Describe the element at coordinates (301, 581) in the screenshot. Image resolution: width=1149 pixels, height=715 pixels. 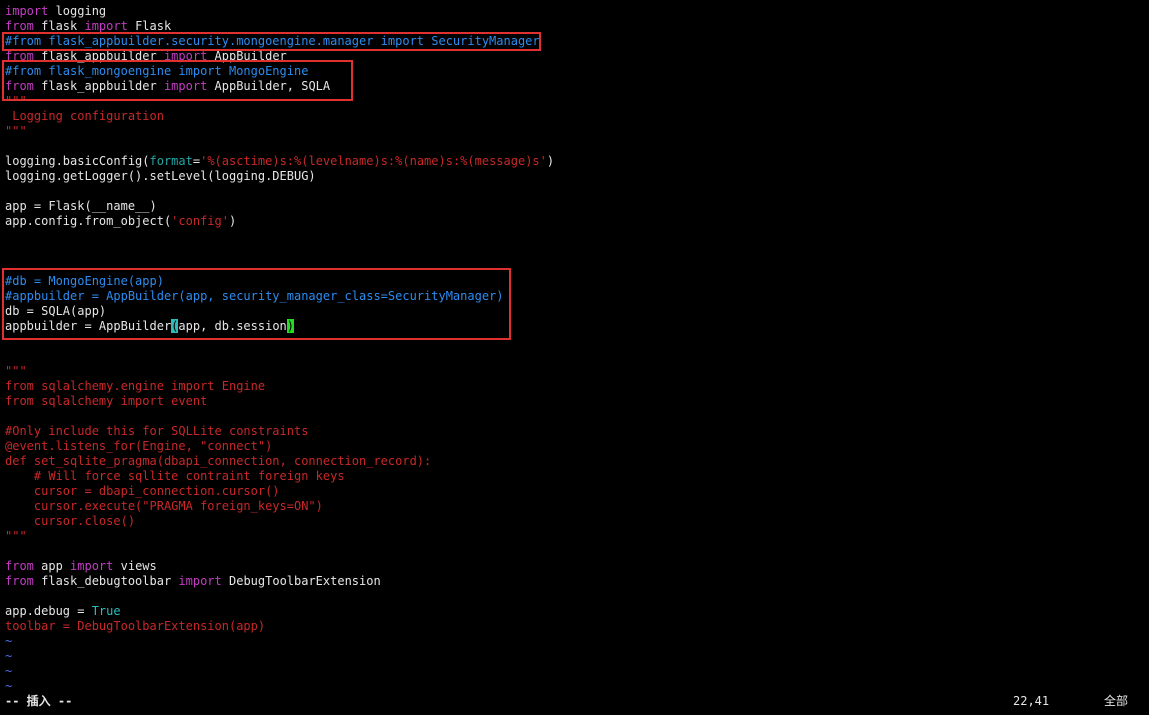
I see `code-token: DebugToolbarExtension` at that location.